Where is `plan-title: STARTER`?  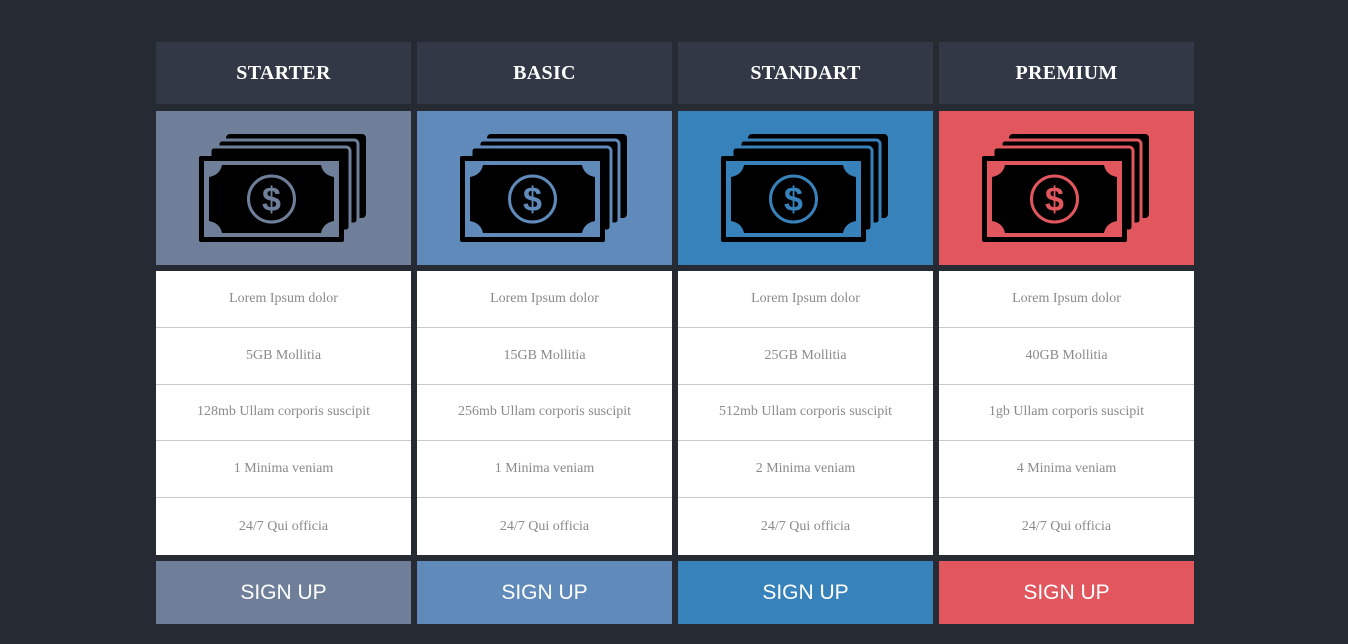
plan-title: STARTER is located at coordinates (283, 72).